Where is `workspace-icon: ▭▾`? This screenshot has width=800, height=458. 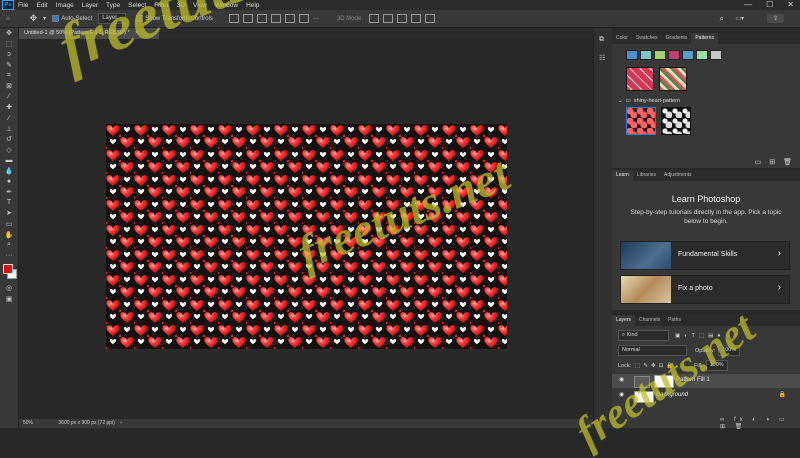
workspace-icon: ▭▾ is located at coordinates (739, 18).